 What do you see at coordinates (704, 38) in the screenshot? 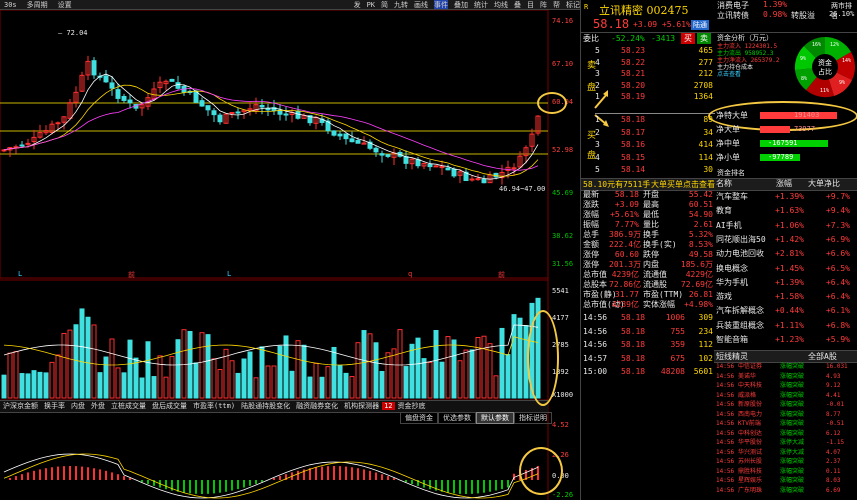
I see `sell-button: 卖` at bounding box center [704, 38].